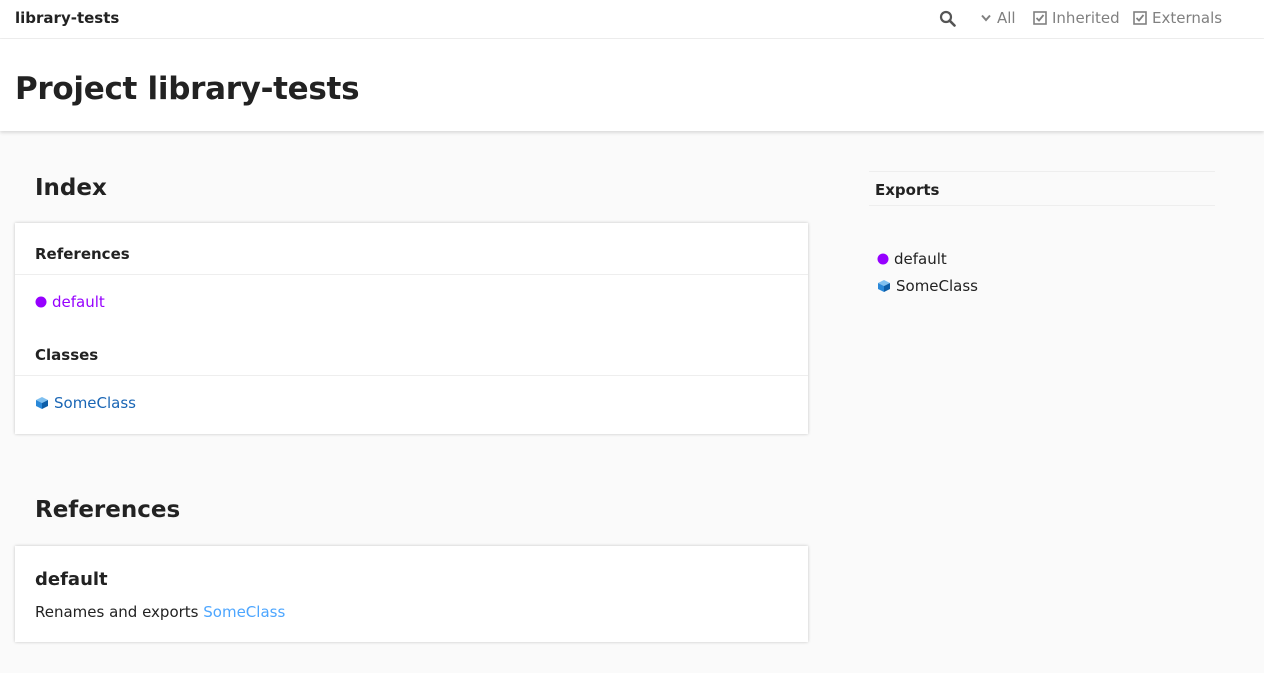  I want to click on search-icon, so click(947, 18).